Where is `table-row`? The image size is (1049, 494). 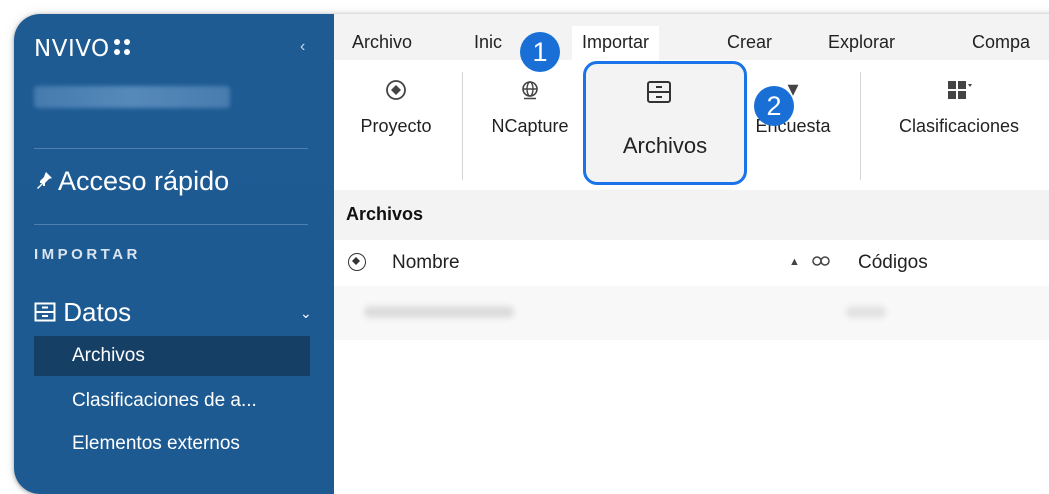
table-row is located at coordinates (691, 313).